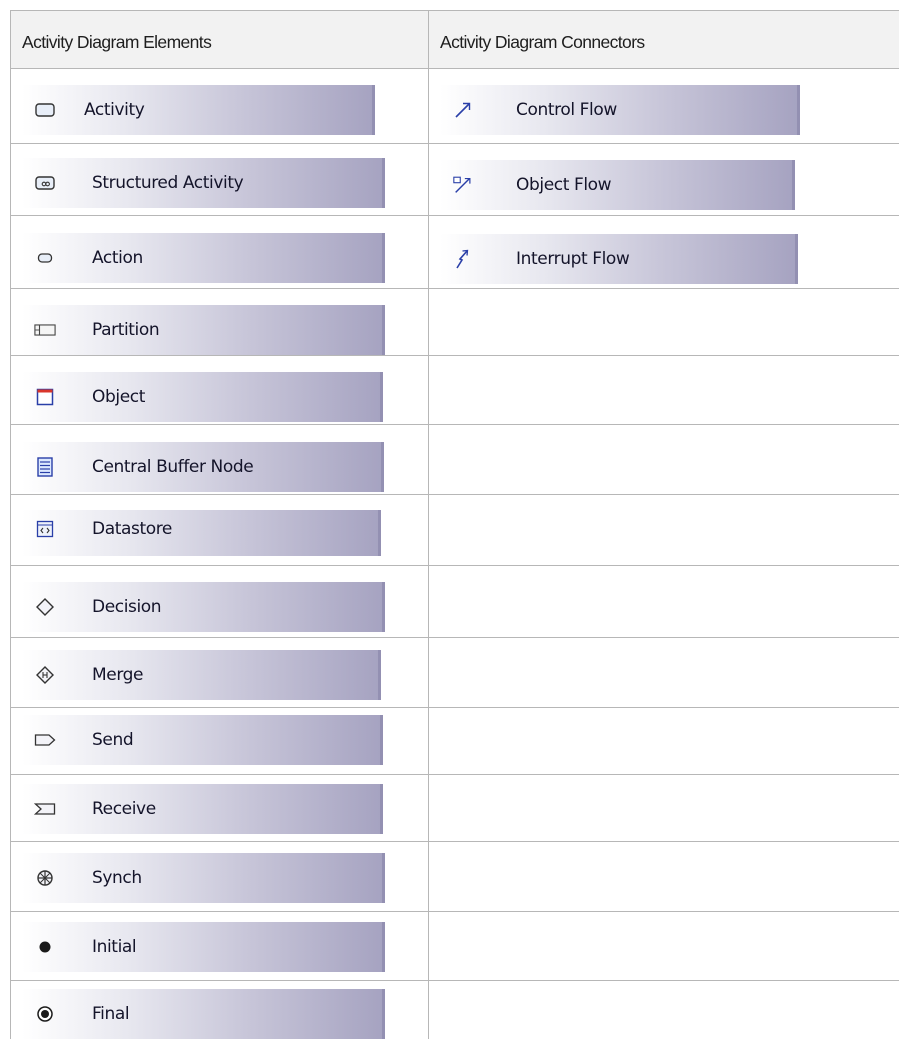  What do you see at coordinates (111, 1014) in the screenshot?
I see `toolbox-item-label: Final` at bounding box center [111, 1014].